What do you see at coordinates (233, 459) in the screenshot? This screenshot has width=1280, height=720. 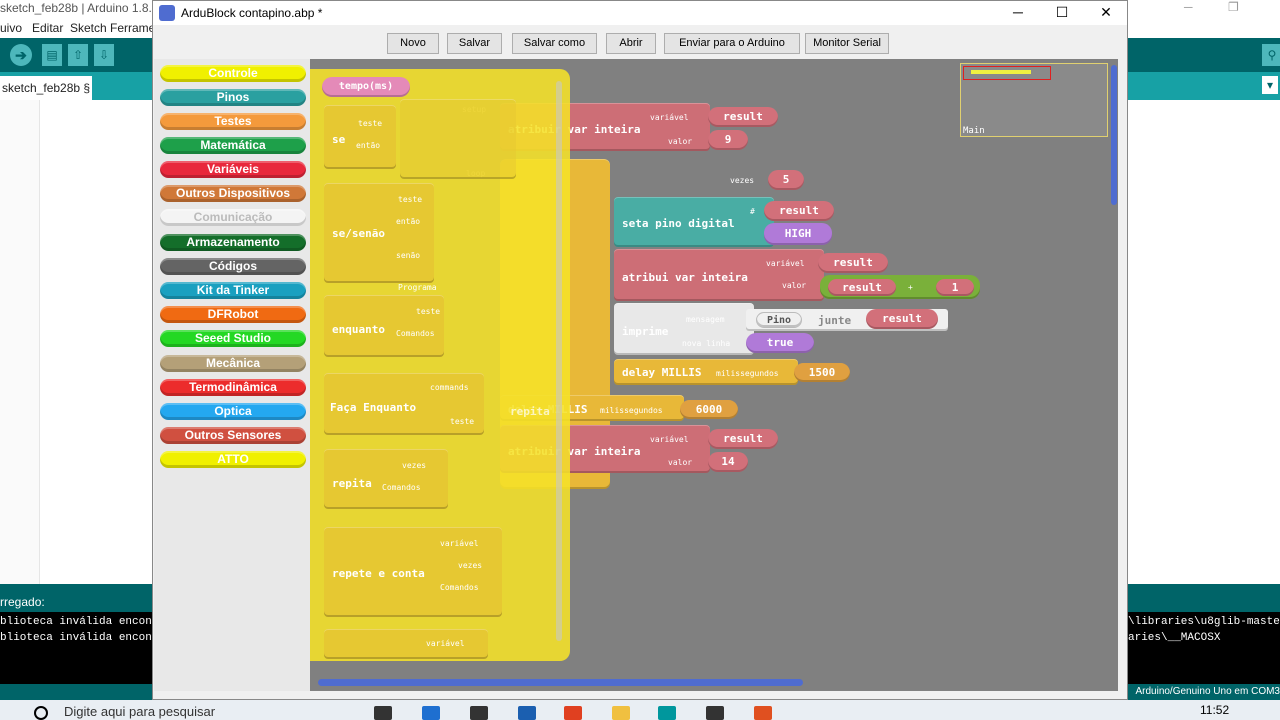 I see `category-atto: ATTO` at bounding box center [233, 459].